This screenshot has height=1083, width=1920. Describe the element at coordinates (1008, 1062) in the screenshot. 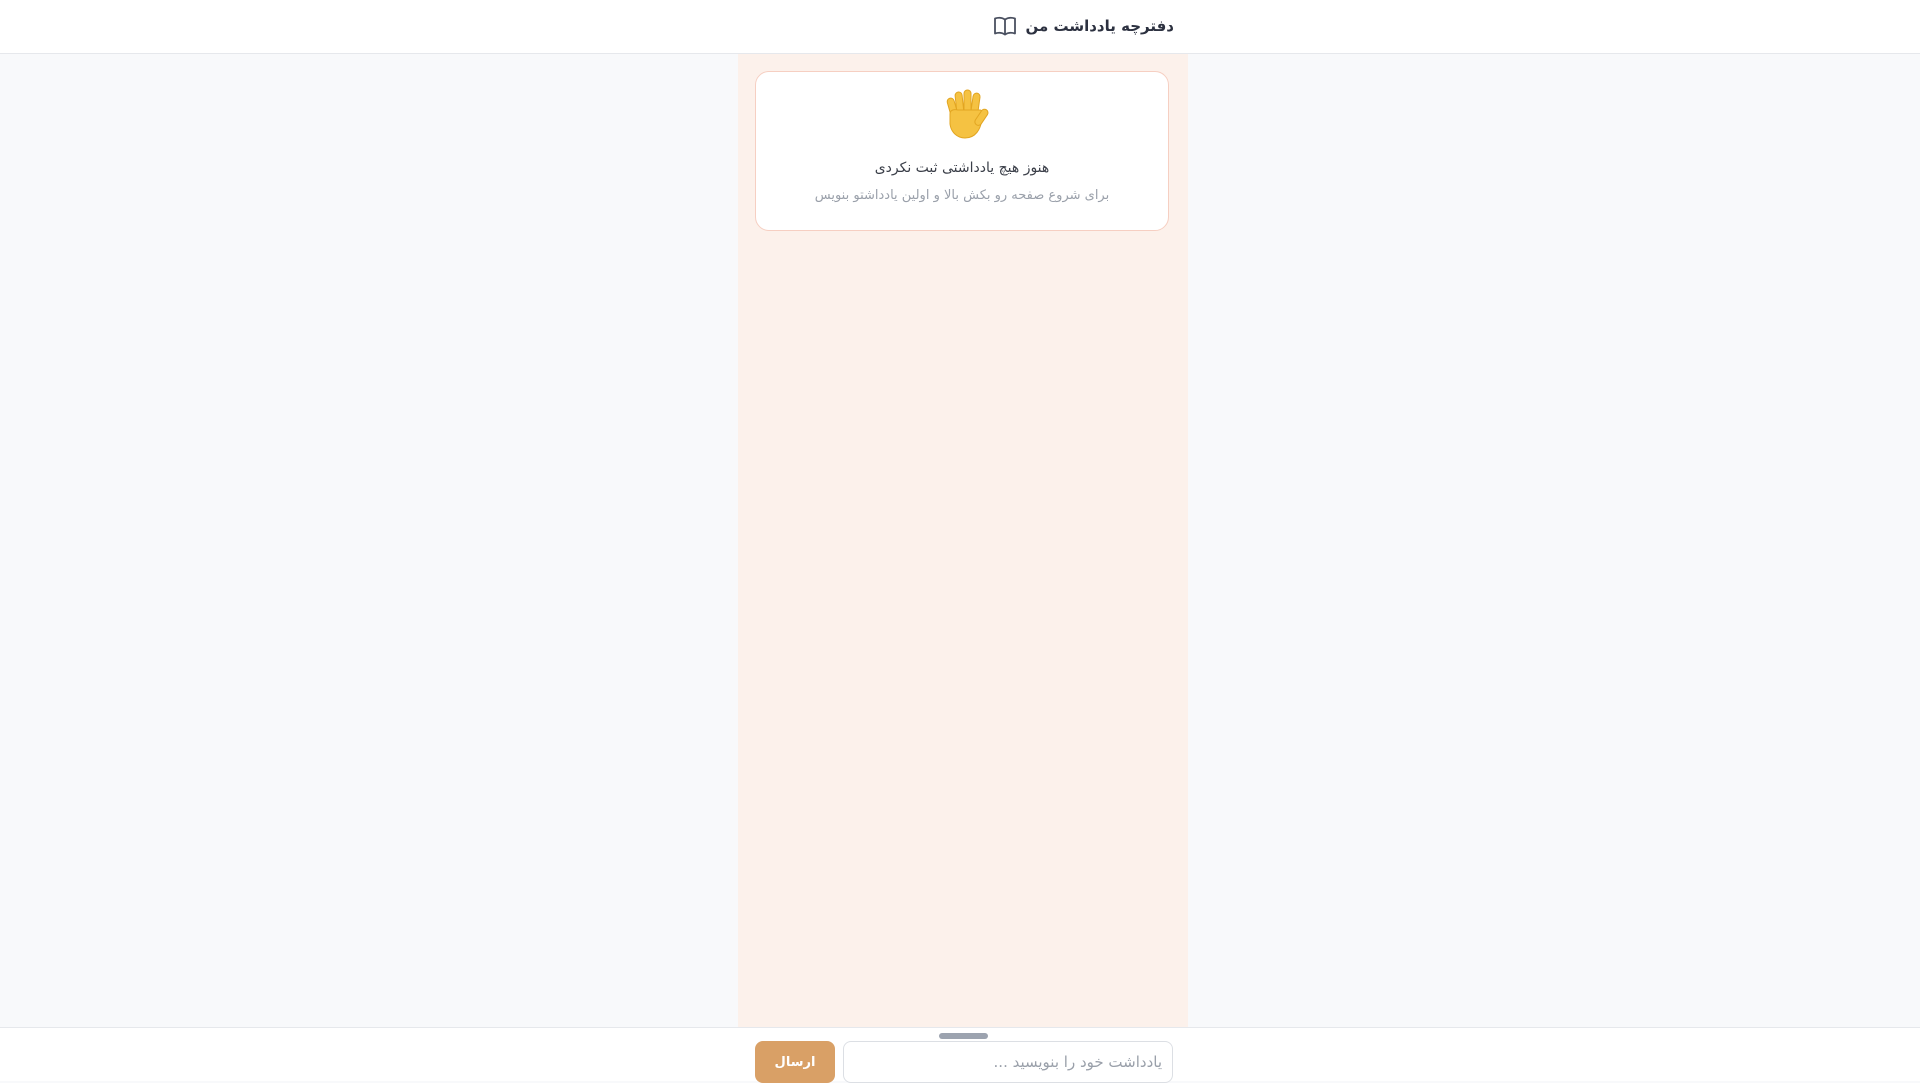

I see `note-input` at that location.